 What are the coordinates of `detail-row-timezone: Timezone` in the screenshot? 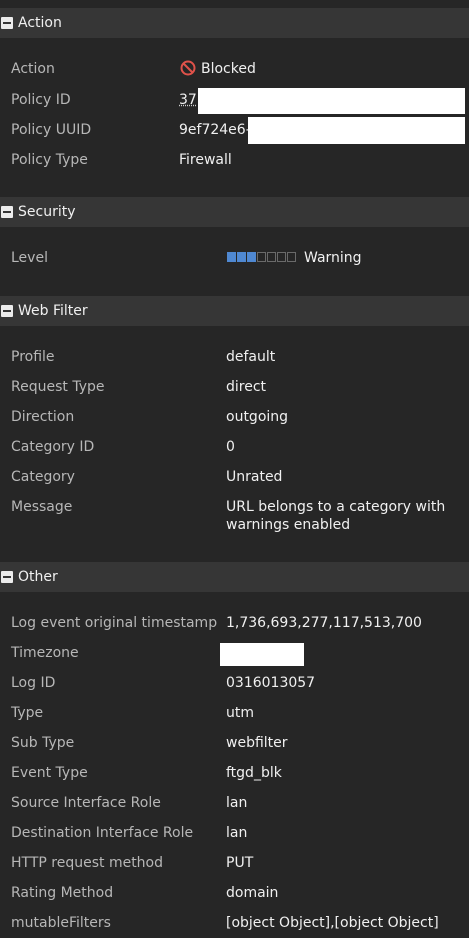 It's located at (234, 653).